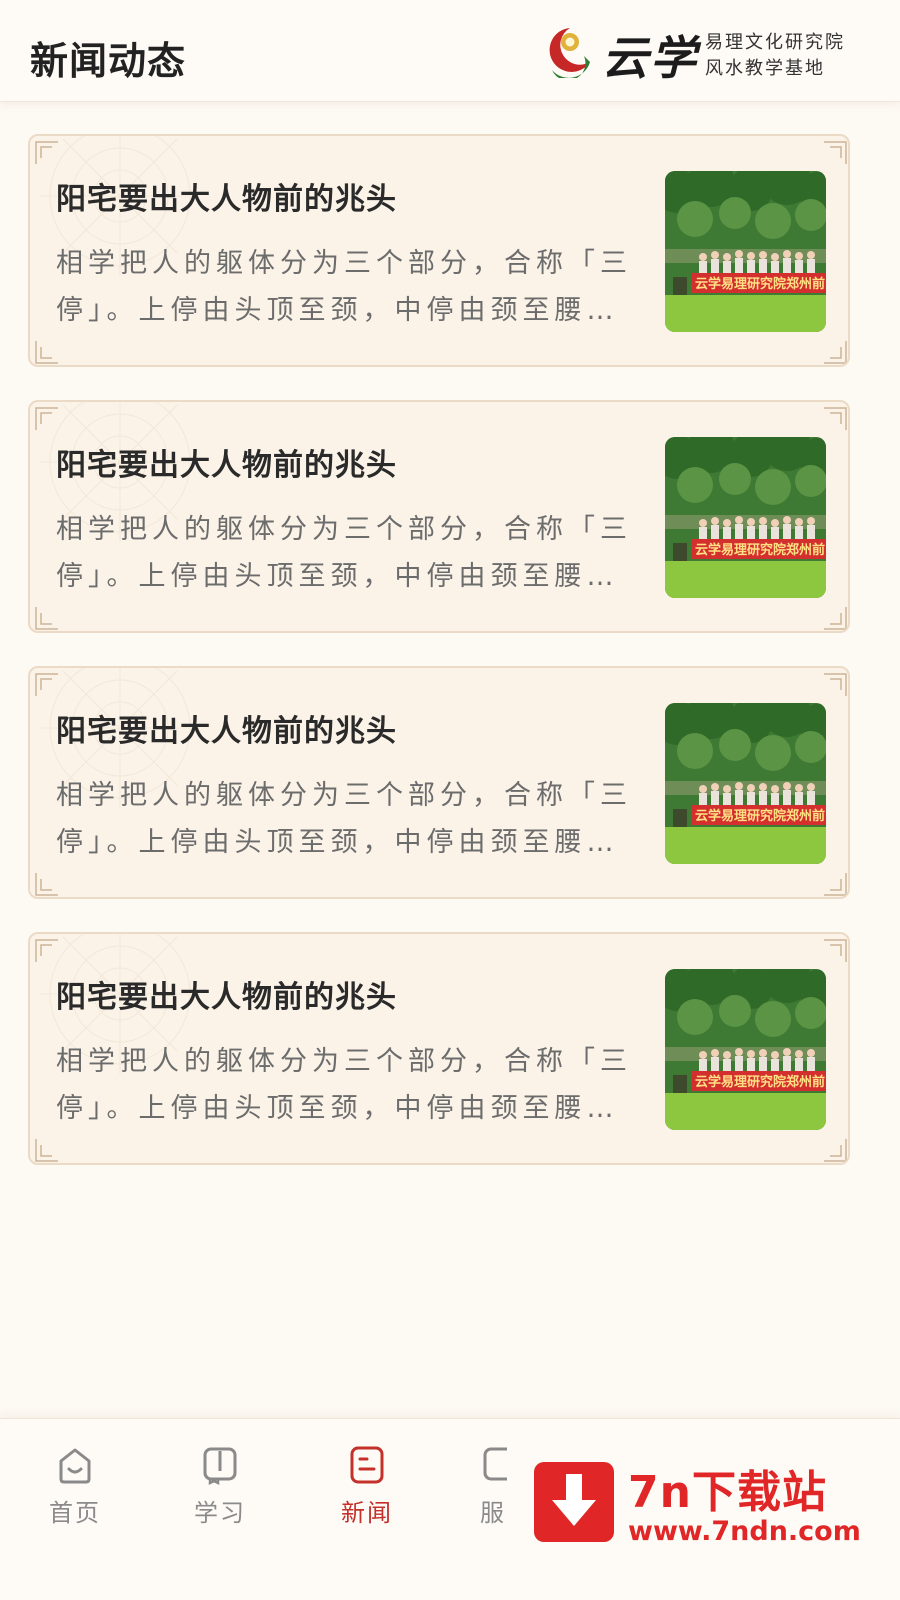 Image resolution: width=900 pixels, height=1600 pixels. I want to click on tab-service: 服, so click(485, 1488).